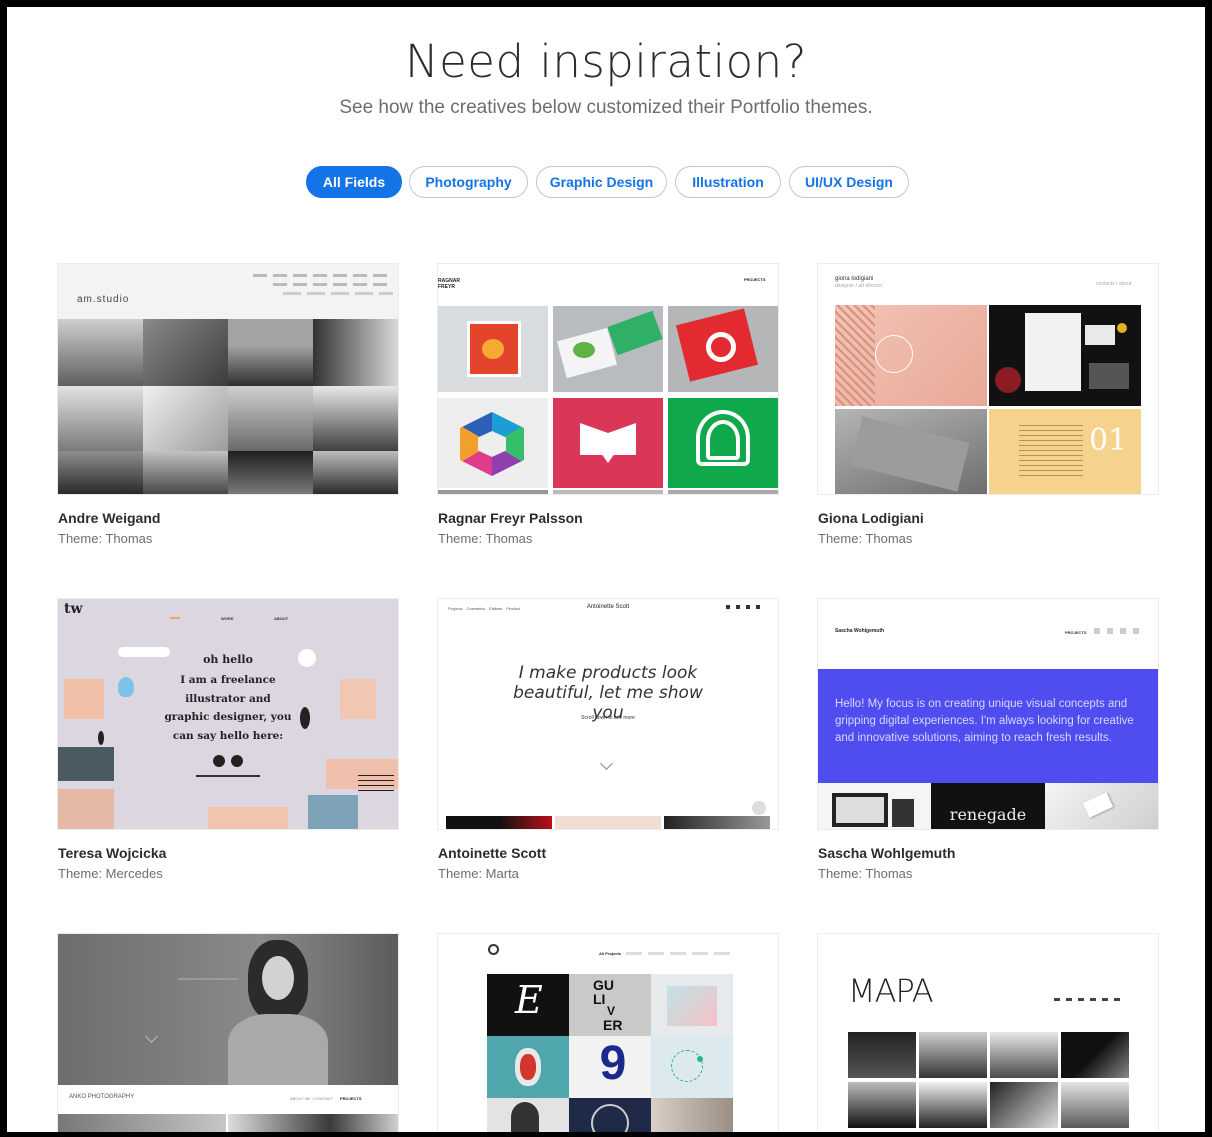  Describe the element at coordinates (468, 182) in the screenshot. I see `filter-photography: Photography` at that location.